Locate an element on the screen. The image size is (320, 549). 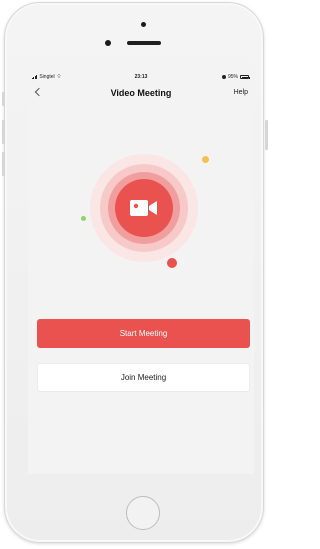
page-title: Video Meeting is located at coordinates (141, 93).